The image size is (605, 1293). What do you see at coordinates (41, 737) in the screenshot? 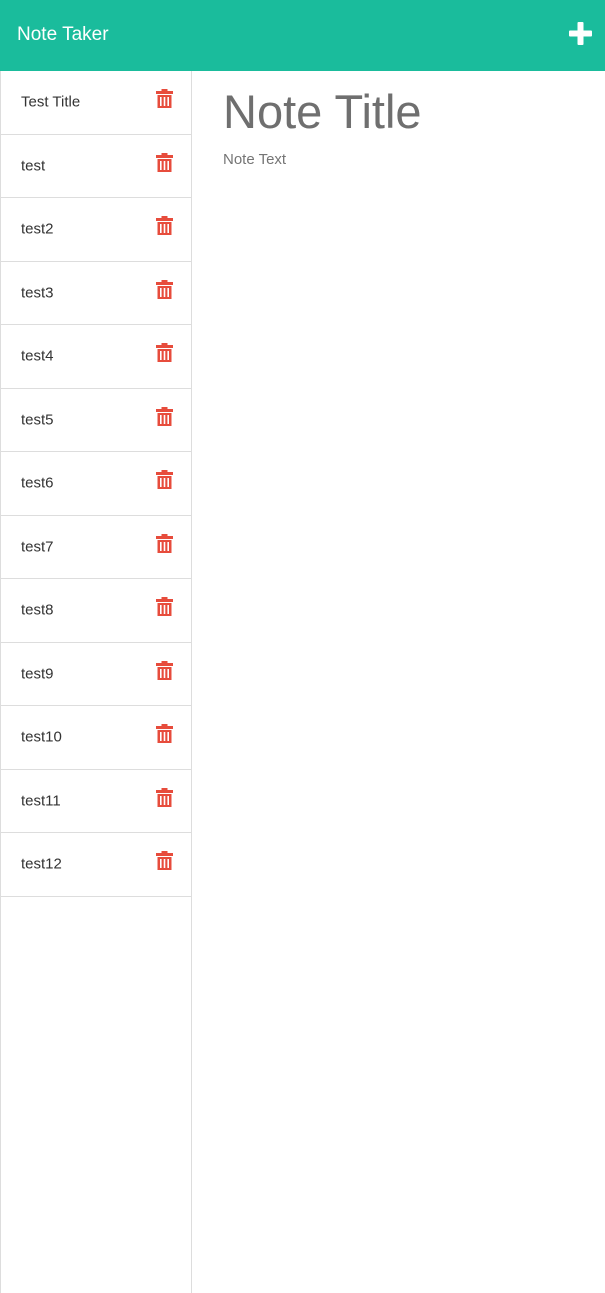
I see `note-title: test10` at bounding box center [41, 737].